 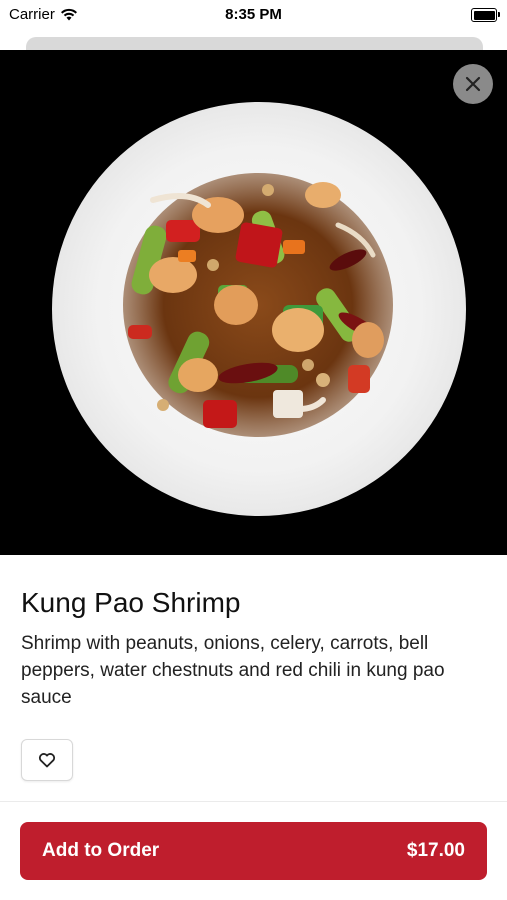 What do you see at coordinates (253, 801) in the screenshot?
I see `divider` at bounding box center [253, 801].